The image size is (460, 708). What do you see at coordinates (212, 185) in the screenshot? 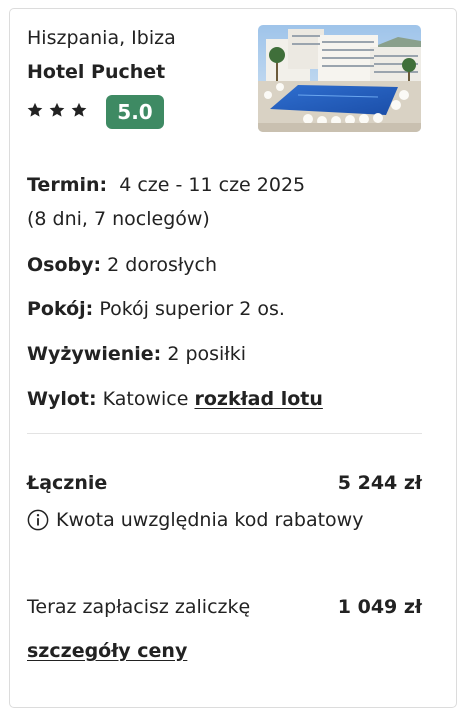
I see `term-value: 4 cze - 11 cze 2025` at bounding box center [212, 185].